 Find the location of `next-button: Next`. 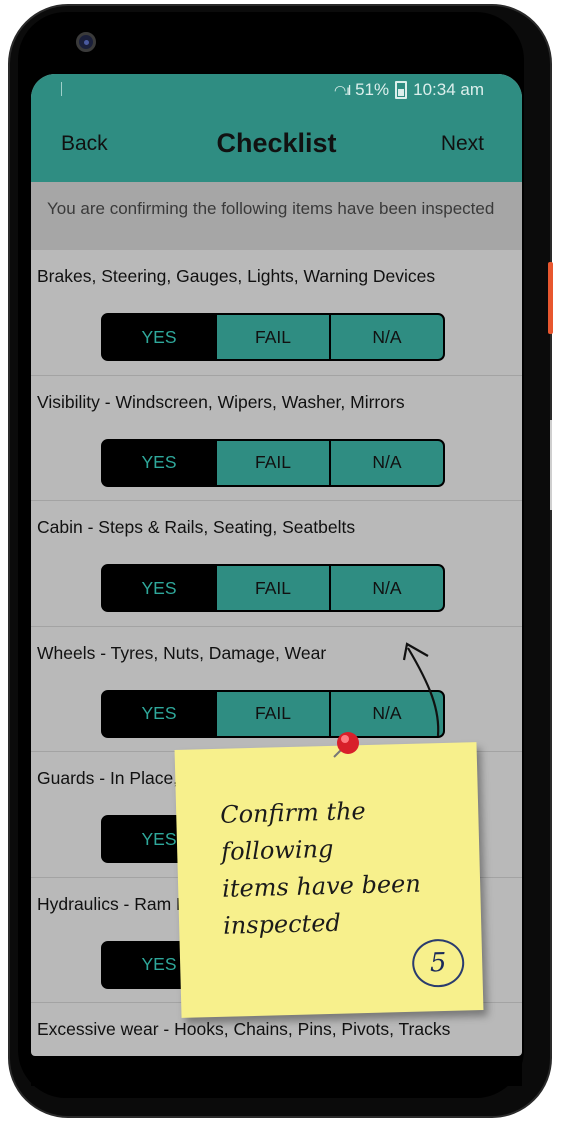

next-button: Next is located at coordinates (462, 144).